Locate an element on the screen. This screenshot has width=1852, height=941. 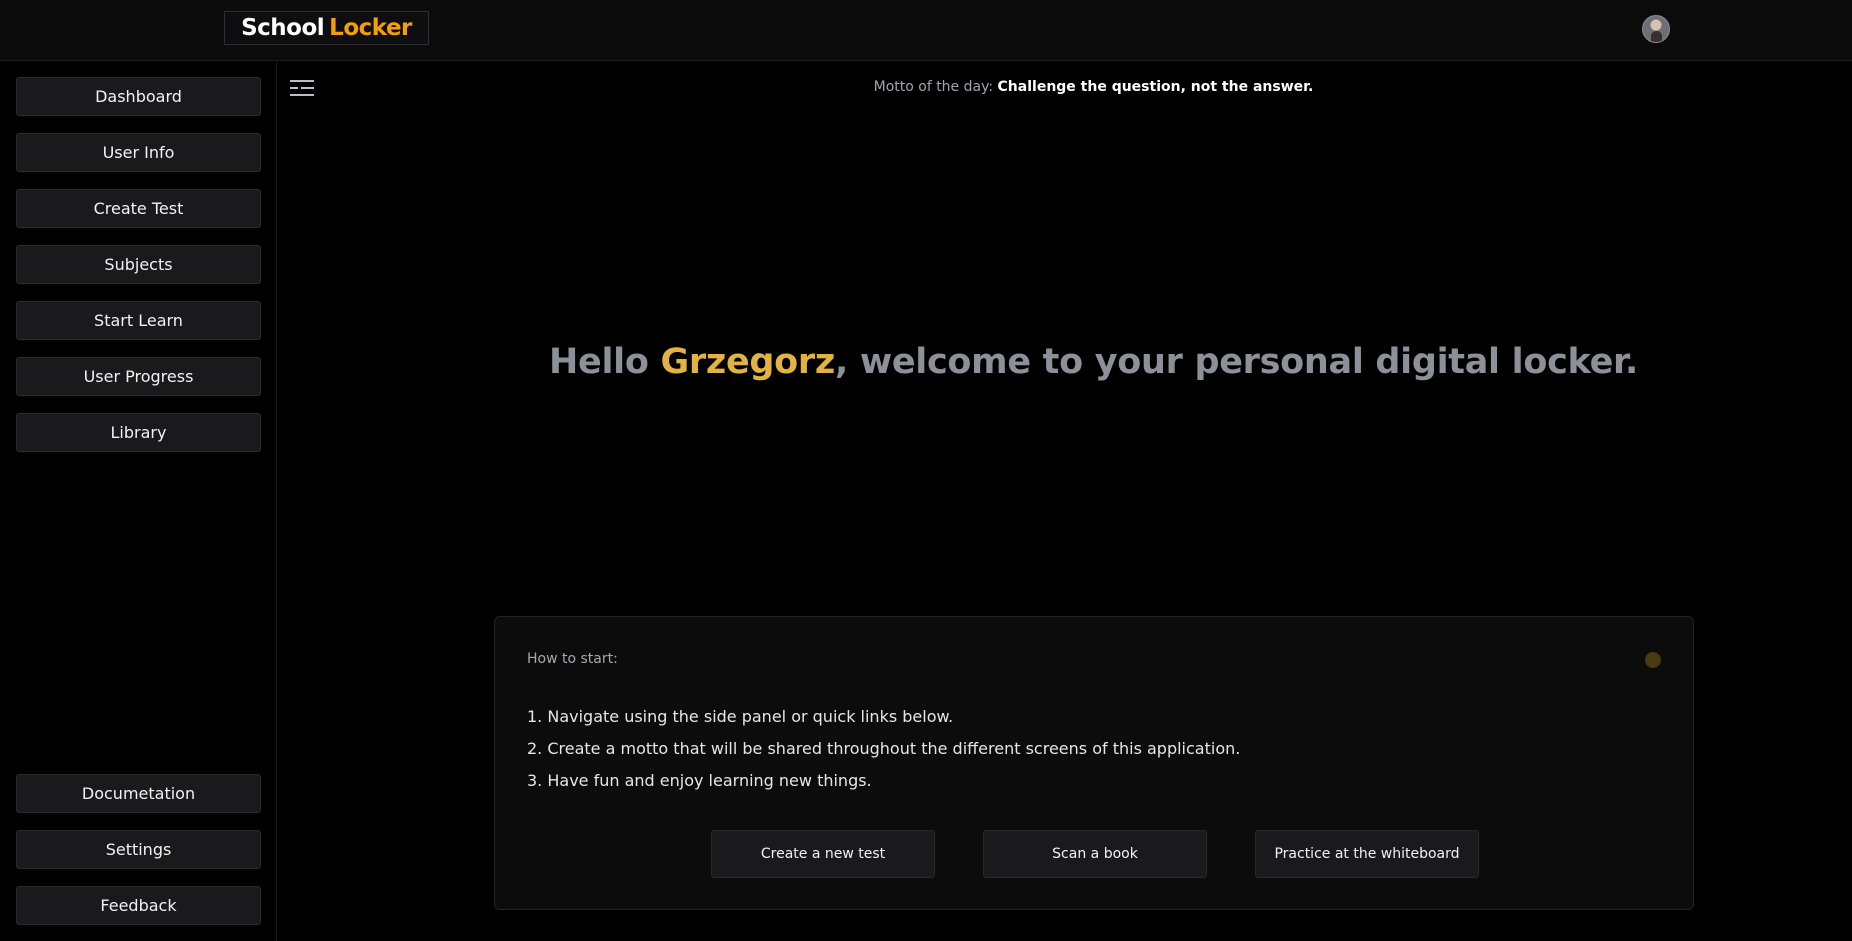
sidebar-item-create-test: Create Test is located at coordinates (138, 208).